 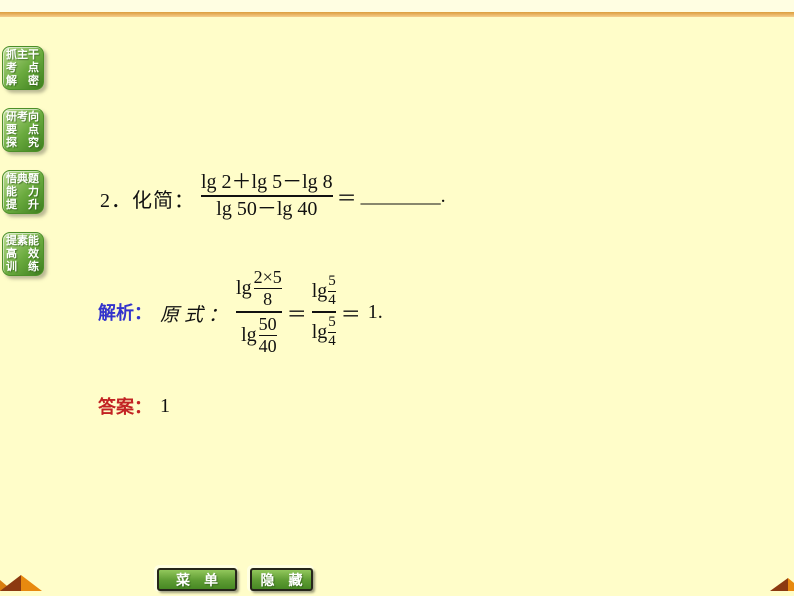 I want to click on problem-fraction: lg 2＋lg 5－lg 8 lg 50－lg 40, so click(x=267, y=196).